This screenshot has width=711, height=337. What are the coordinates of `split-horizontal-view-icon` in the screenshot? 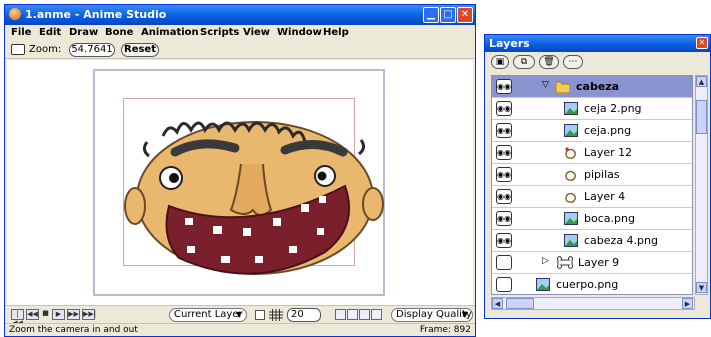 It's located at (364, 314).